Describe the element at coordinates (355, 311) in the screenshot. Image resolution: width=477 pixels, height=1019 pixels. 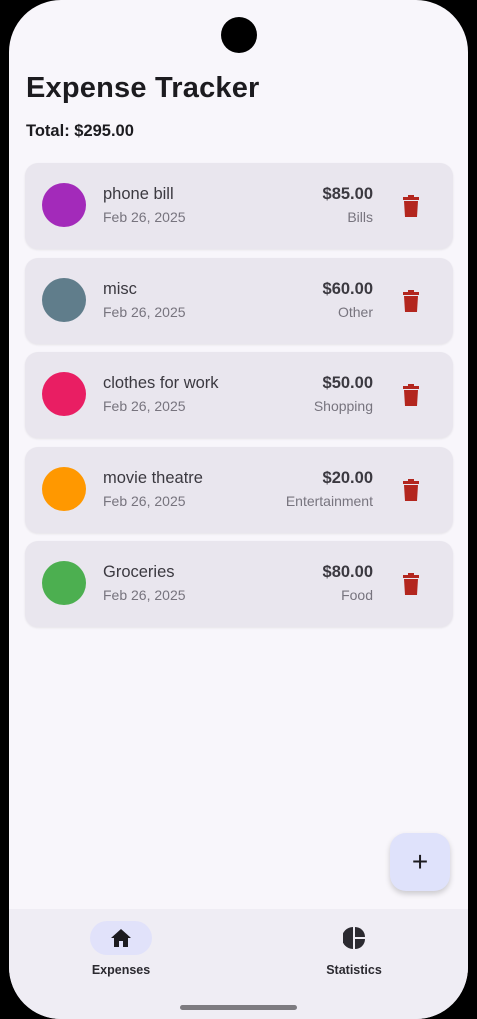
I see `expense-category: Other` at that location.